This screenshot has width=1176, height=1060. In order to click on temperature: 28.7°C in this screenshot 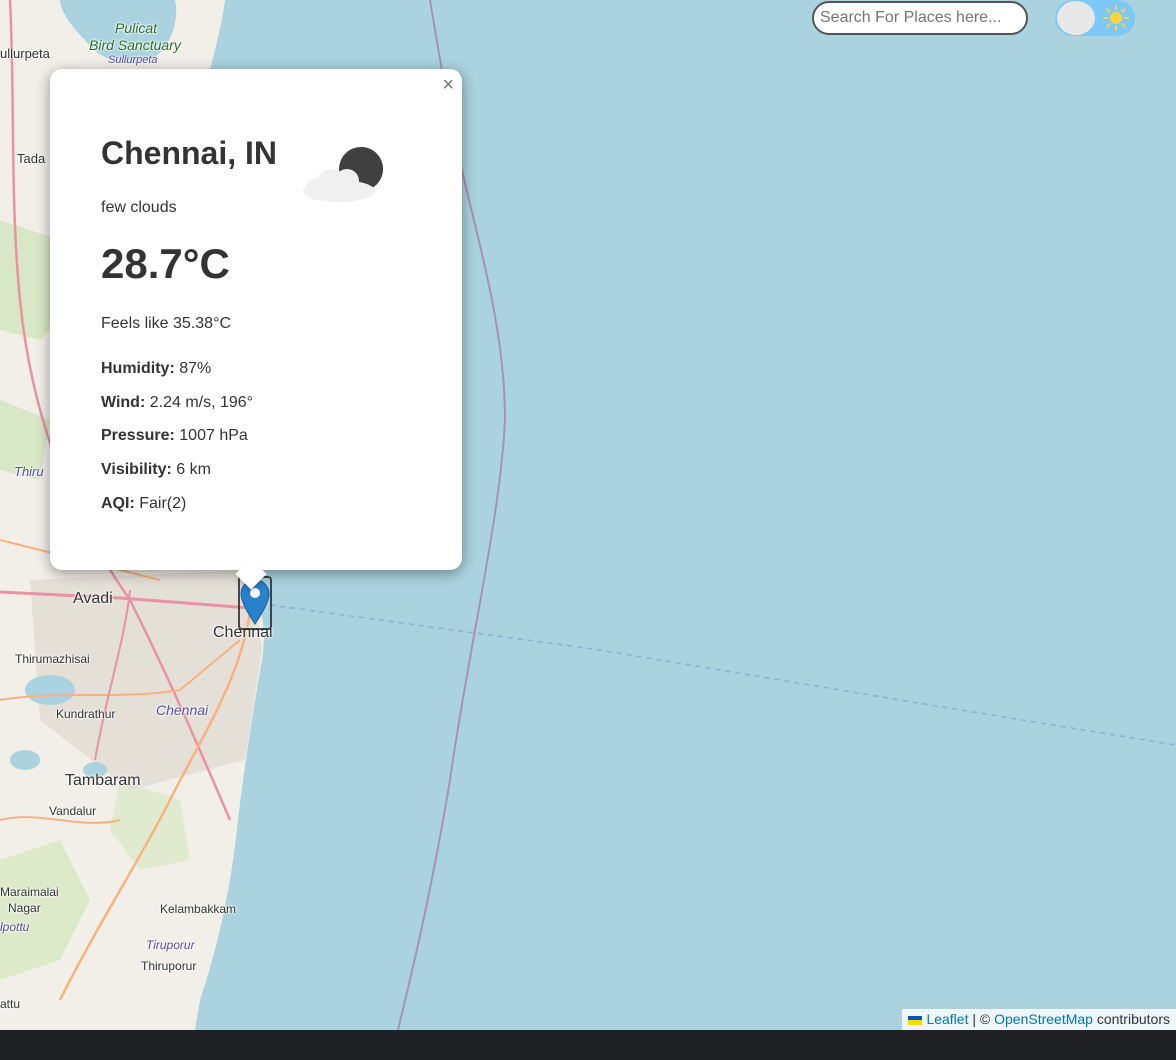, I will do `click(165, 263)`.